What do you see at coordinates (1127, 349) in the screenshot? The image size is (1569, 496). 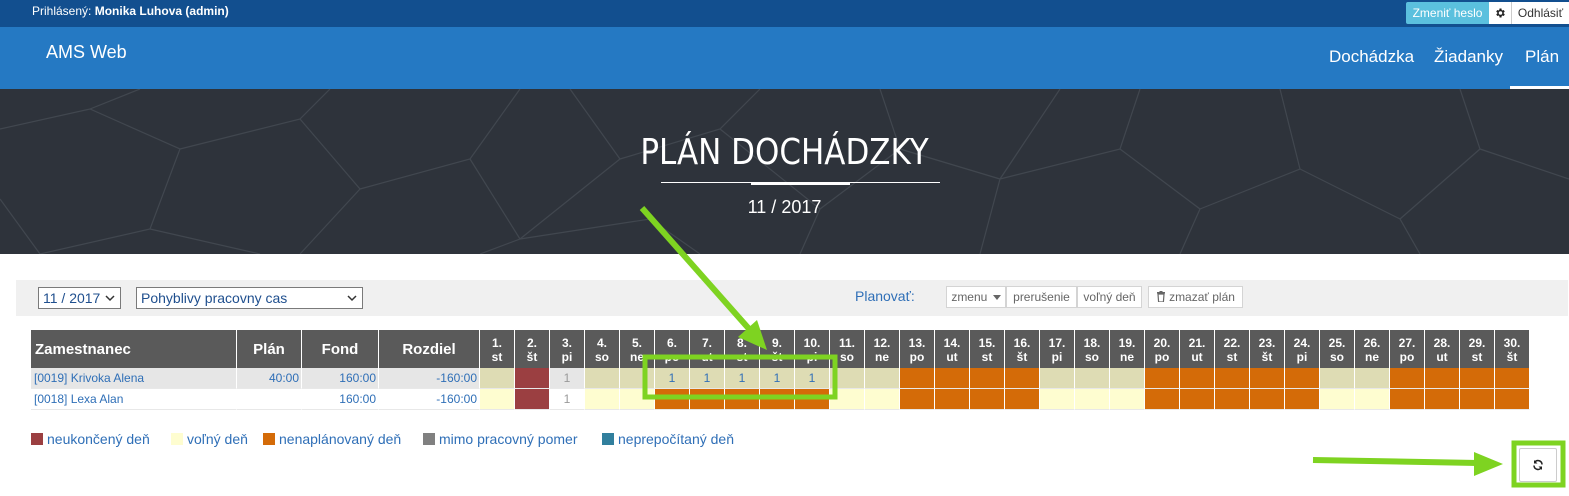 I see `header-day: 19. ne` at bounding box center [1127, 349].